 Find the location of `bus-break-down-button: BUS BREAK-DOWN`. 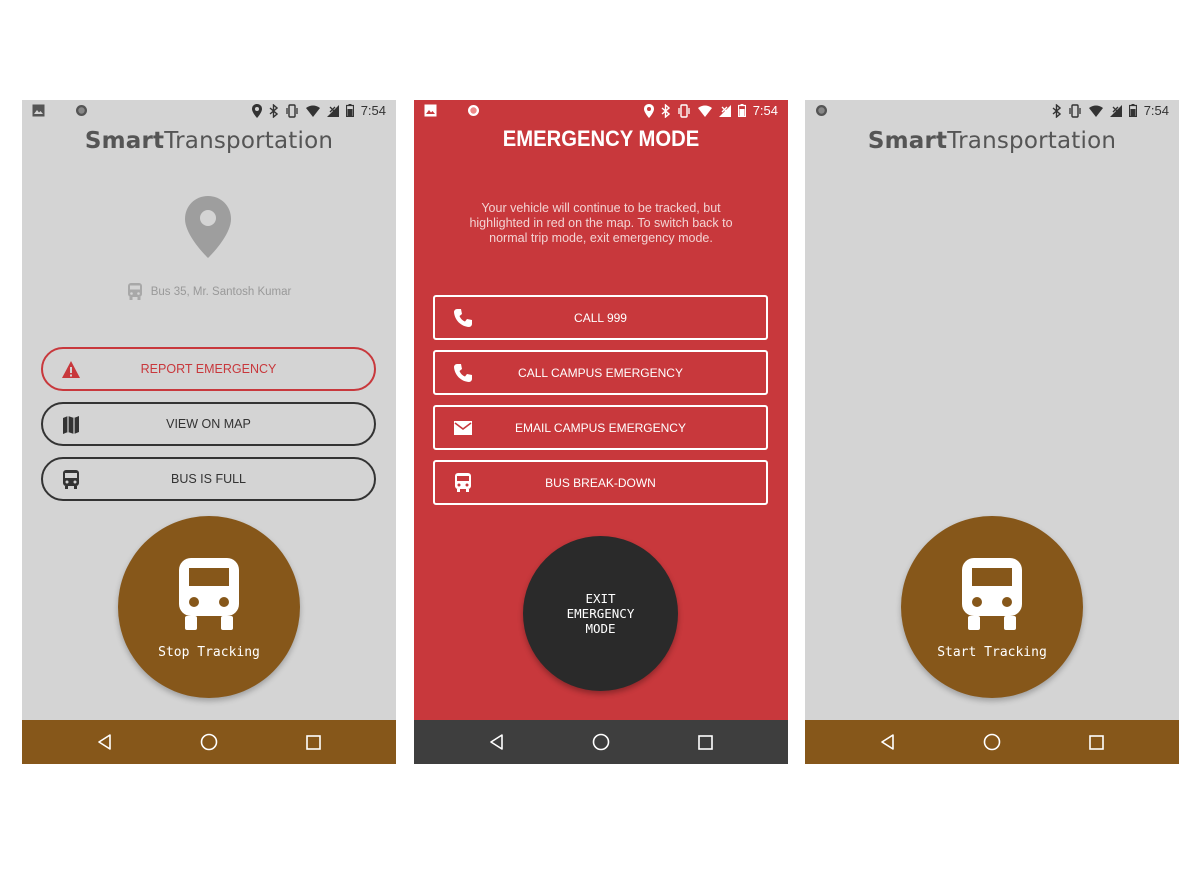

bus-break-down-button: BUS BREAK-DOWN is located at coordinates (600, 482).